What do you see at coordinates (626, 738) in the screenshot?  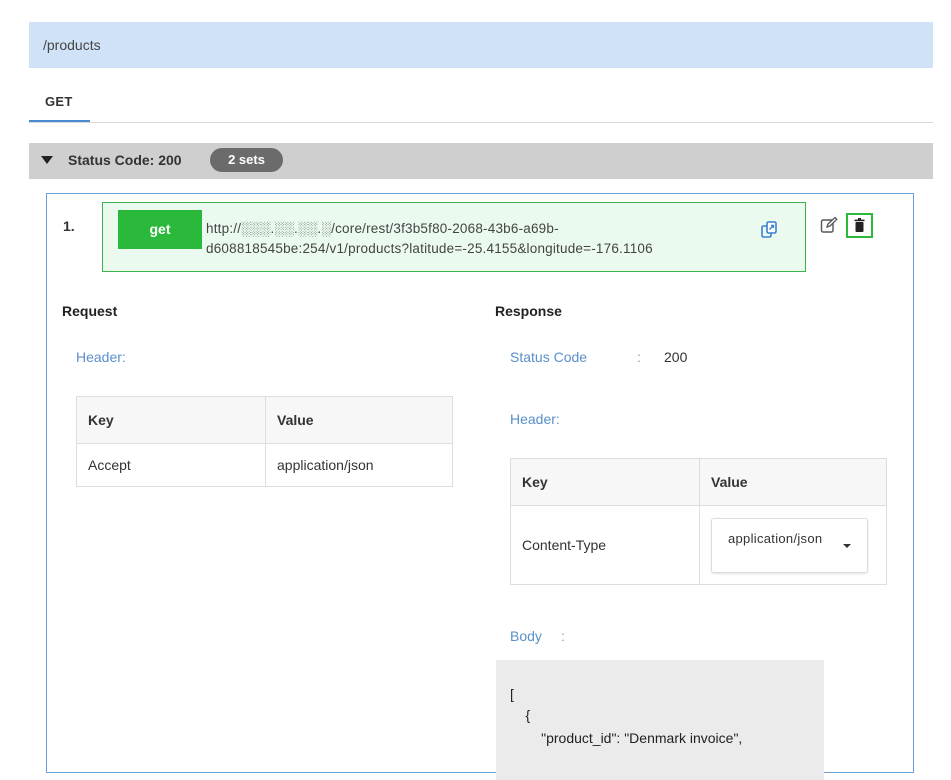 I see `response-body-line: "product_id": "Denmark invoice",` at bounding box center [626, 738].